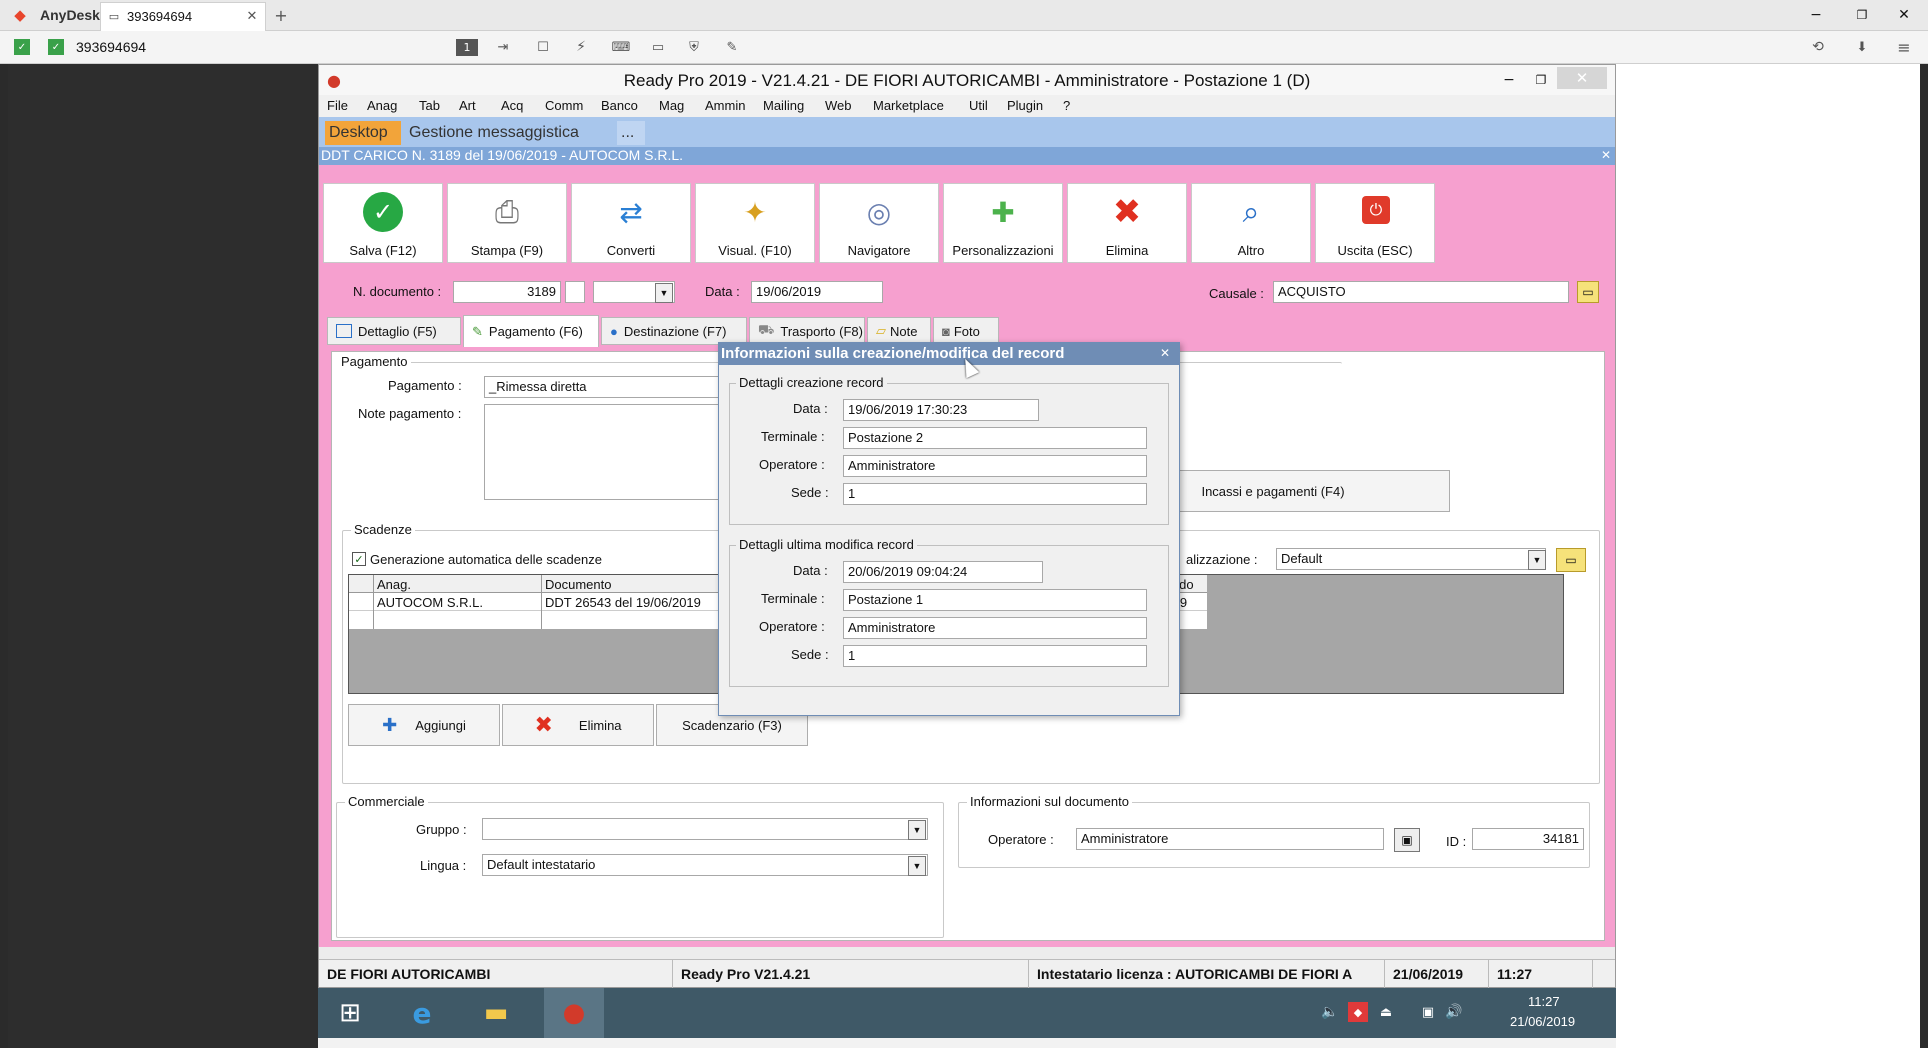 The width and height of the screenshot is (1928, 1048). I want to click on data-field: 19/06/2019, so click(817, 292).